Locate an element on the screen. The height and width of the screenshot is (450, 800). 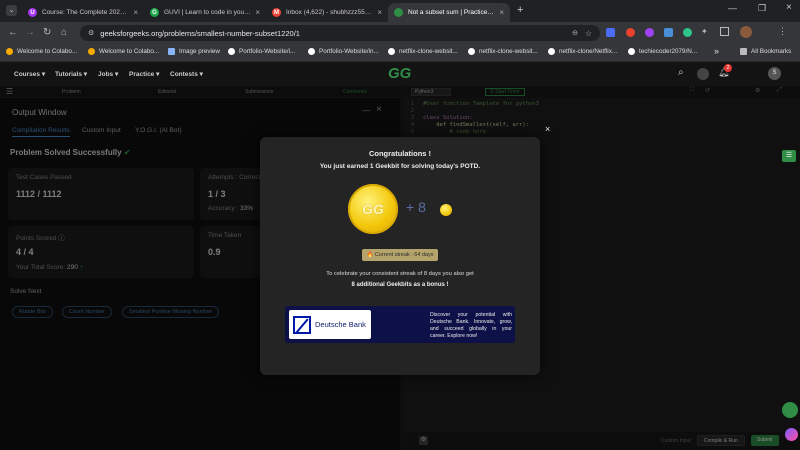
geekbit-coin-icon: GG is located at coordinates (373, 209).